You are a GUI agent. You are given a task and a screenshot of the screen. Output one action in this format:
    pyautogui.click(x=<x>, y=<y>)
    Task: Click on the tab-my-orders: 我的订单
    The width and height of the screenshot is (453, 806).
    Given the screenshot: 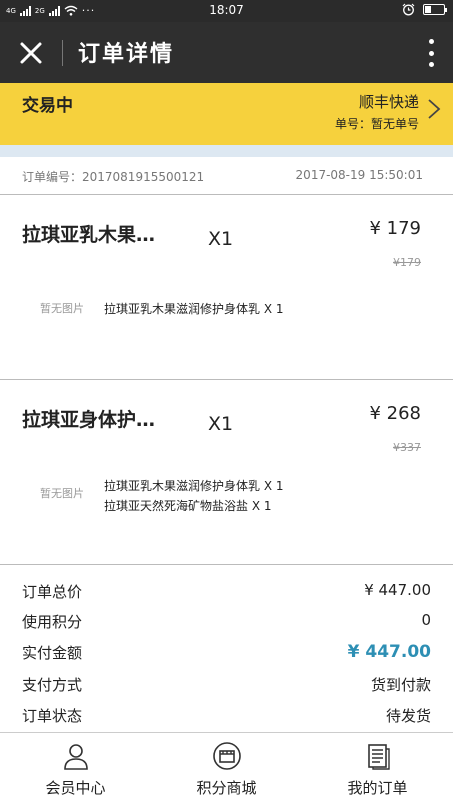 What is the action you would take?
    pyautogui.click(x=377, y=769)
    